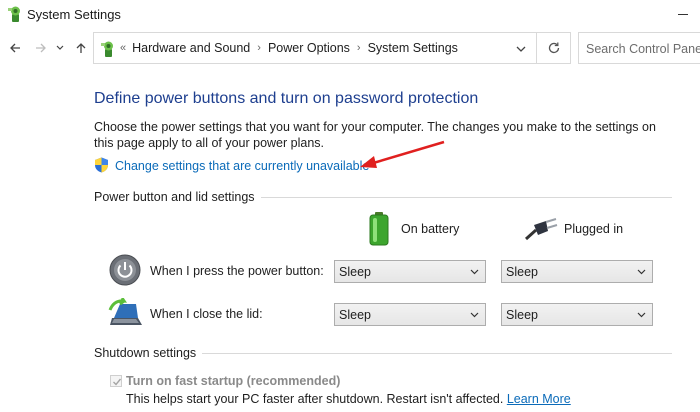  I want to click on power-section-title: Power button and lid settings, so click(177, 197).